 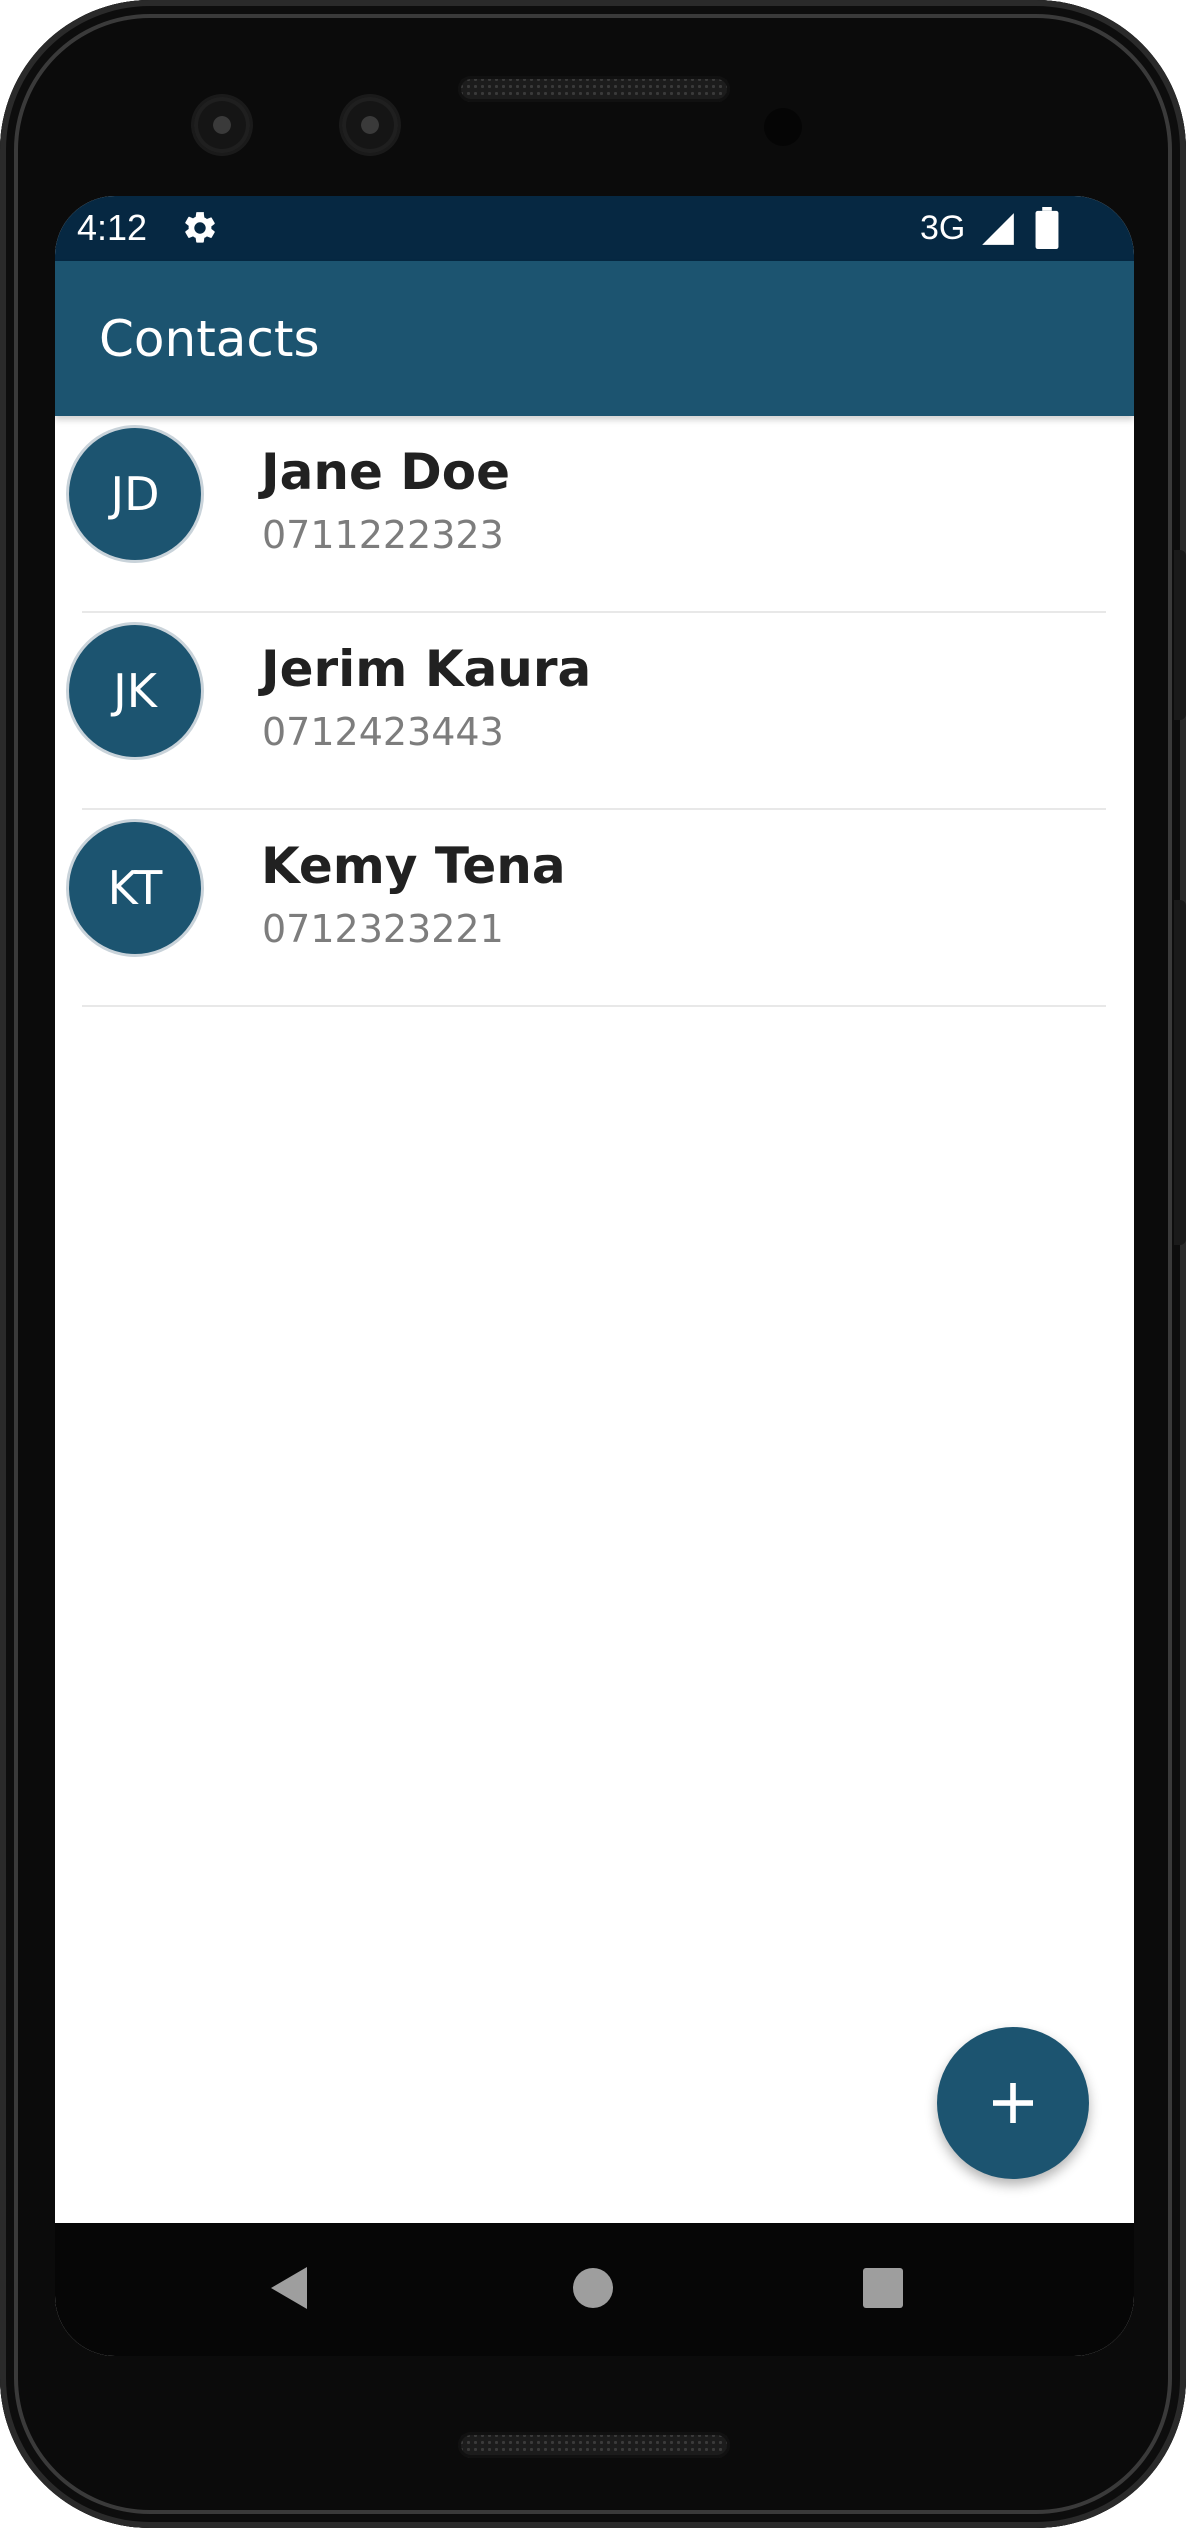 What do you see at coordinates (1180, 635) in the screenshot?
I see `power-button` at bounding box center [1180, 635].